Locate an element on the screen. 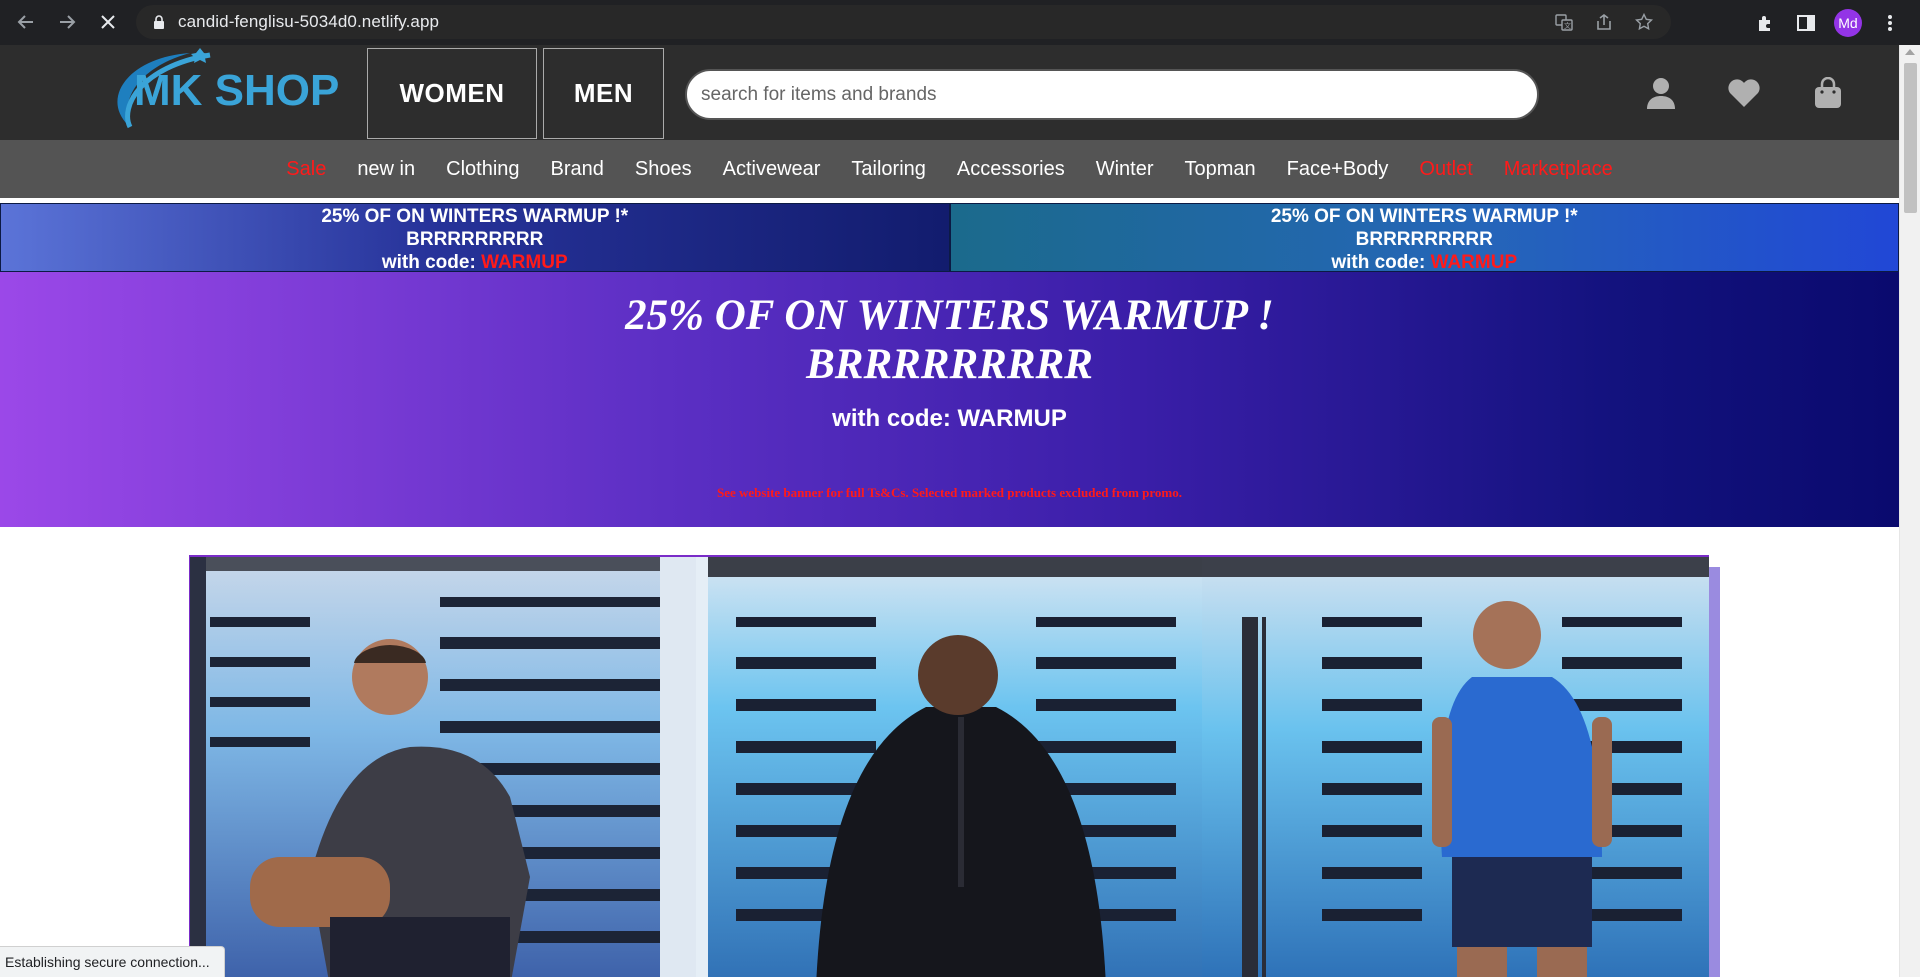 The image size is (1920, 977). forward-button is located at coordinates (67, 22).